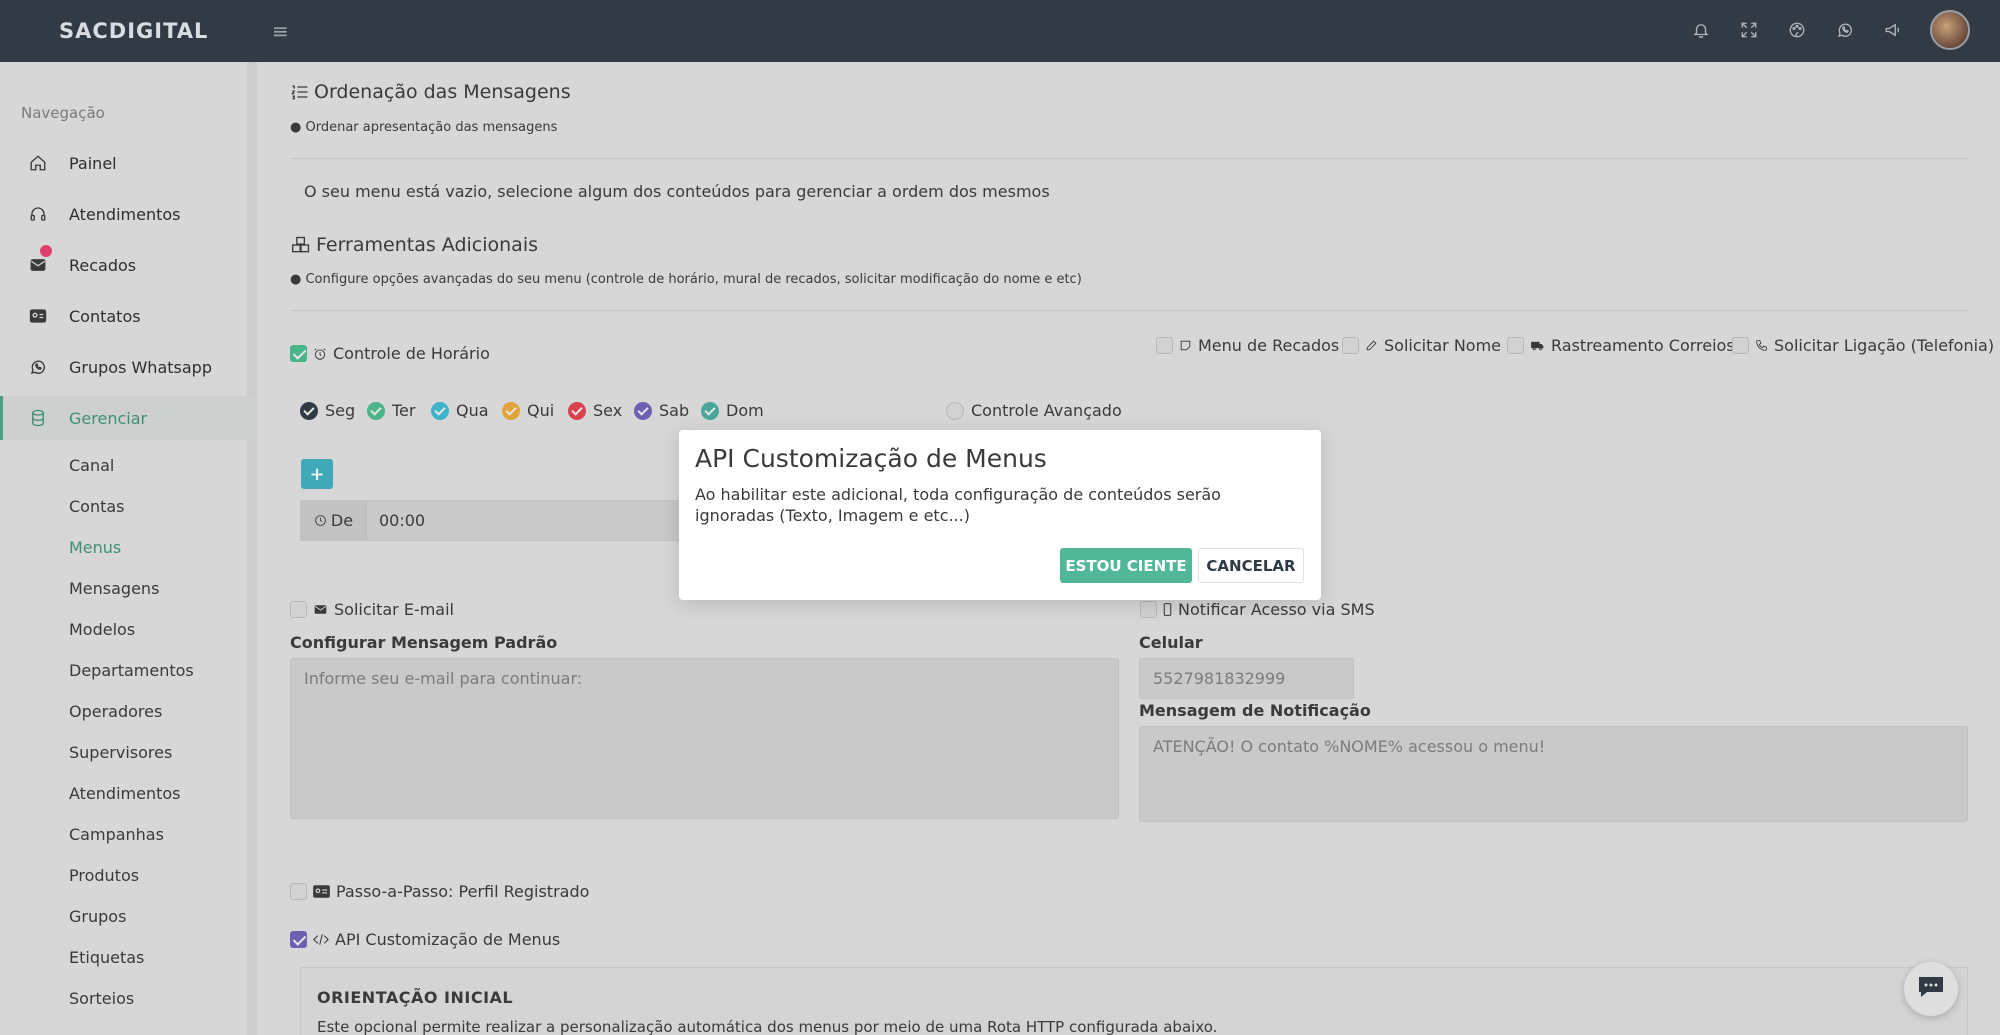 Image resolution: width=2000 pixels, height=1035 pixels. Describe the element at coordinates (1863, 345) in the screenshot. I see `solicitar-ligacao-option: Solicitar Ligação (Telefonia)` at that location.